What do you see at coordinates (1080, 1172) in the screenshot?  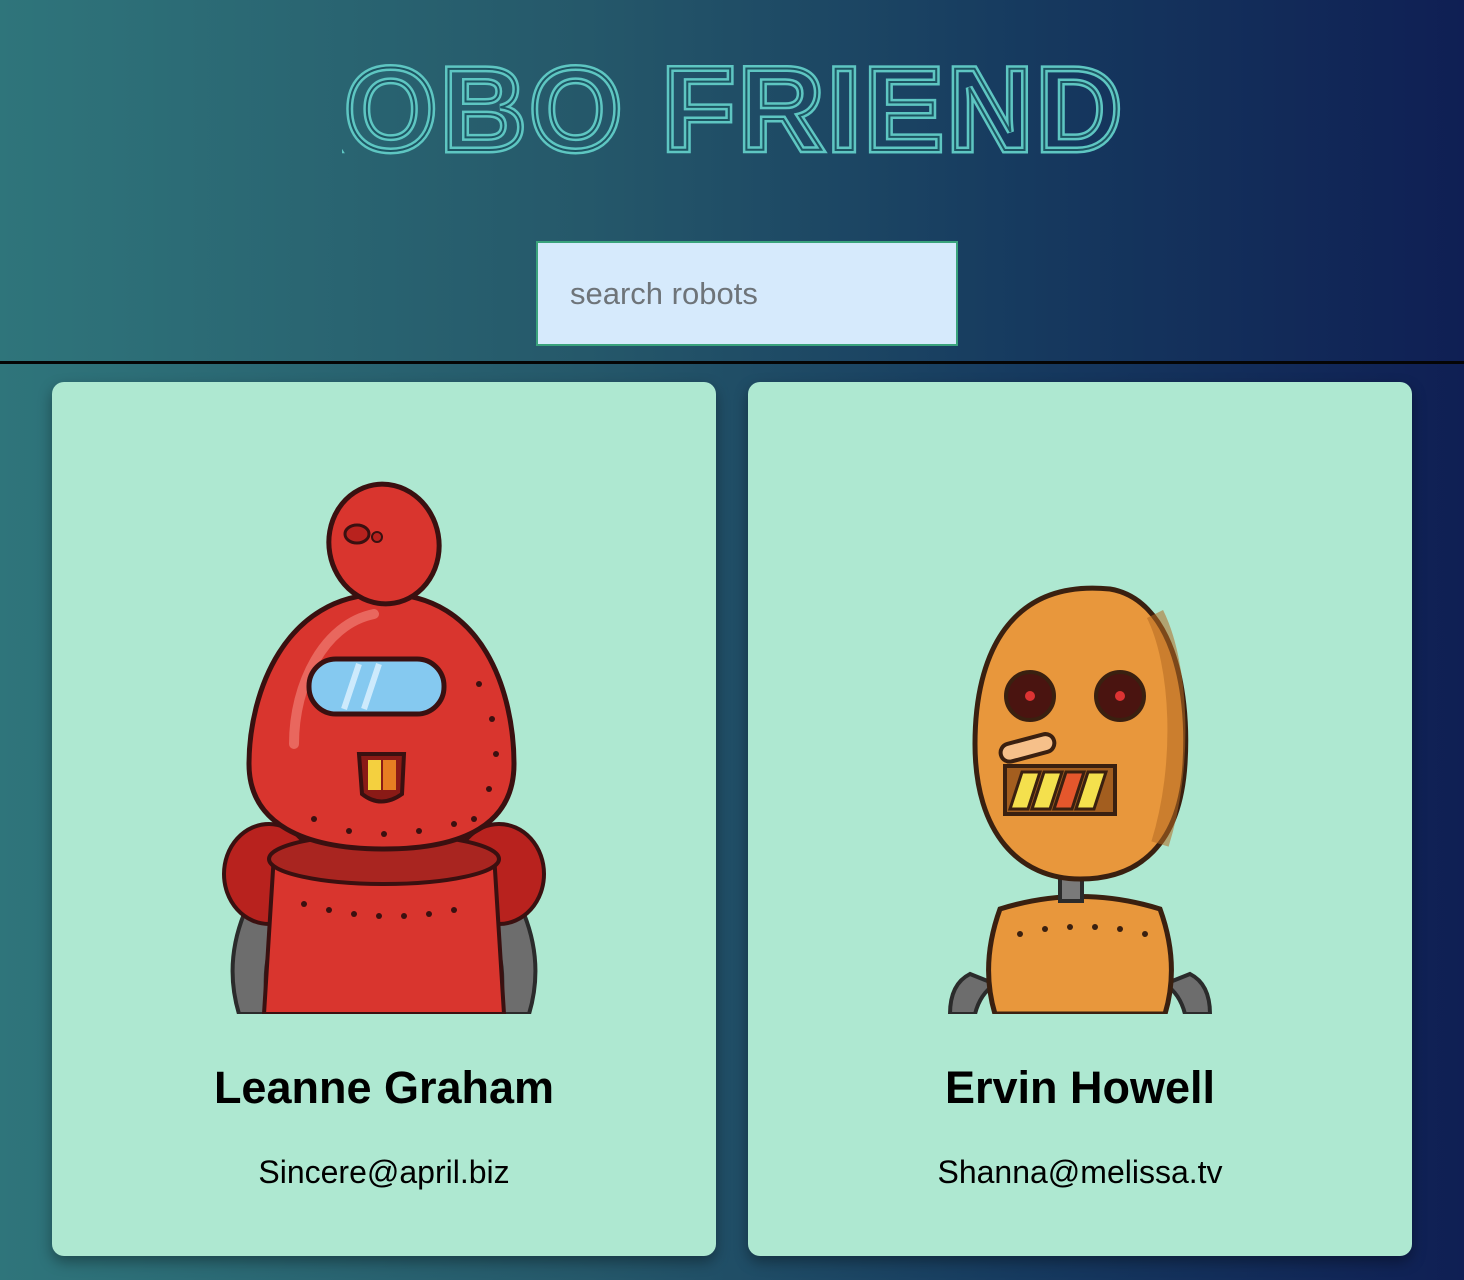 I see `robot-email: Shanna@melissa.tv` at bounding box center [1080, 1172].